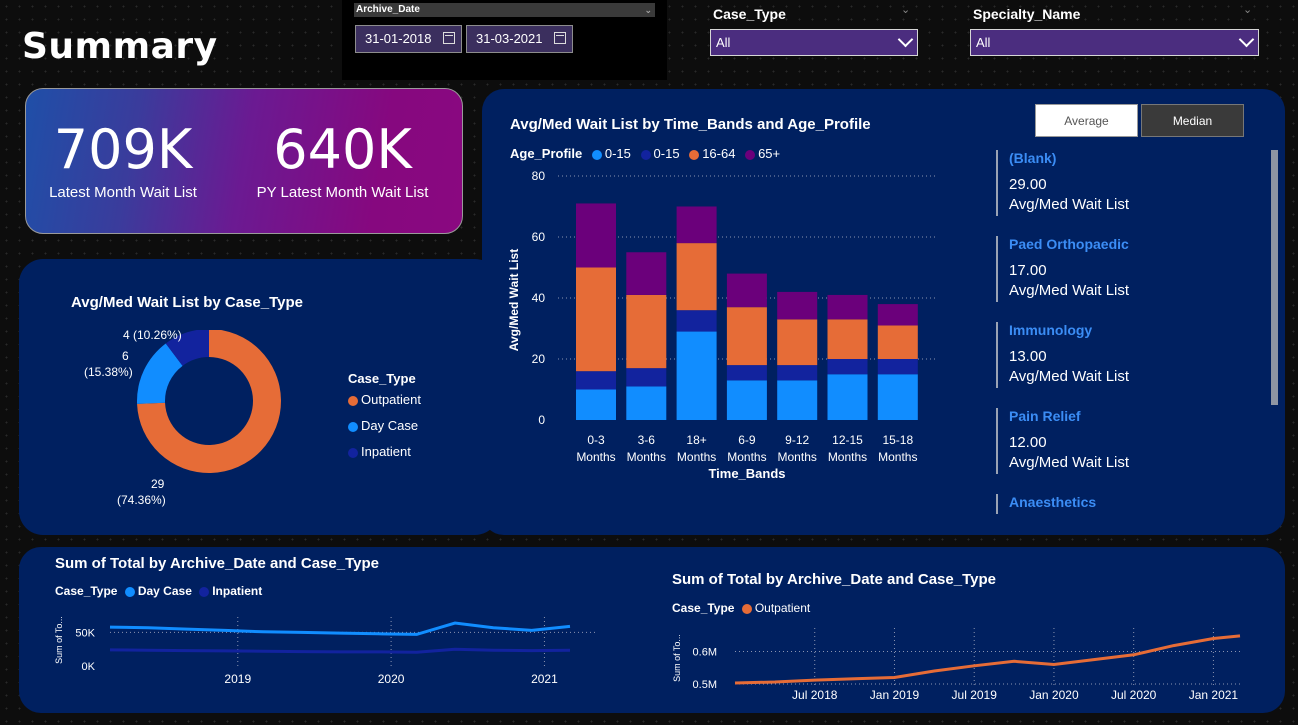 The image size is (1298, 725). Describe the element at coordinates (712, 153) in the screenshot. I see `legend-item-16-64: 16-64` at that location.